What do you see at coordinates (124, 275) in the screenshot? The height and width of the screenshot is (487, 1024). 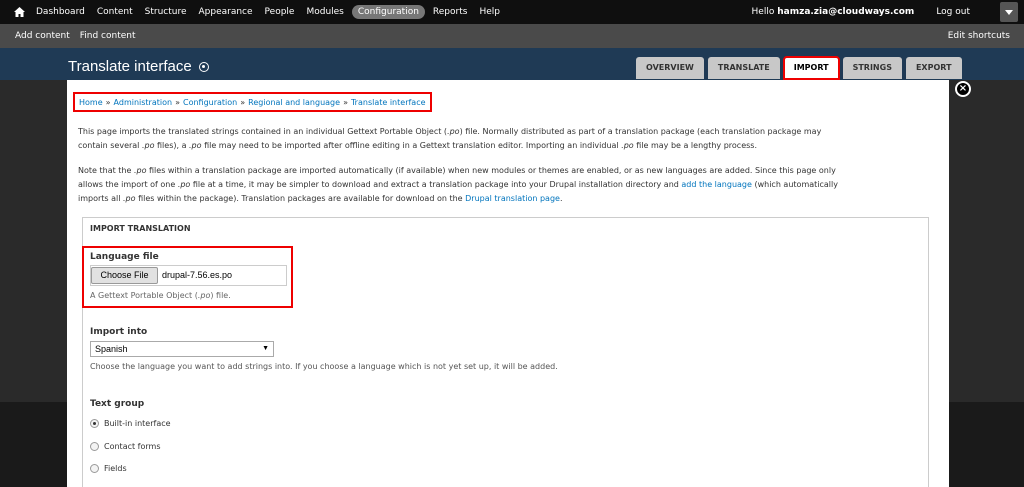 I see `choose-file-button: Choose File` at bounding box center [124, 275].